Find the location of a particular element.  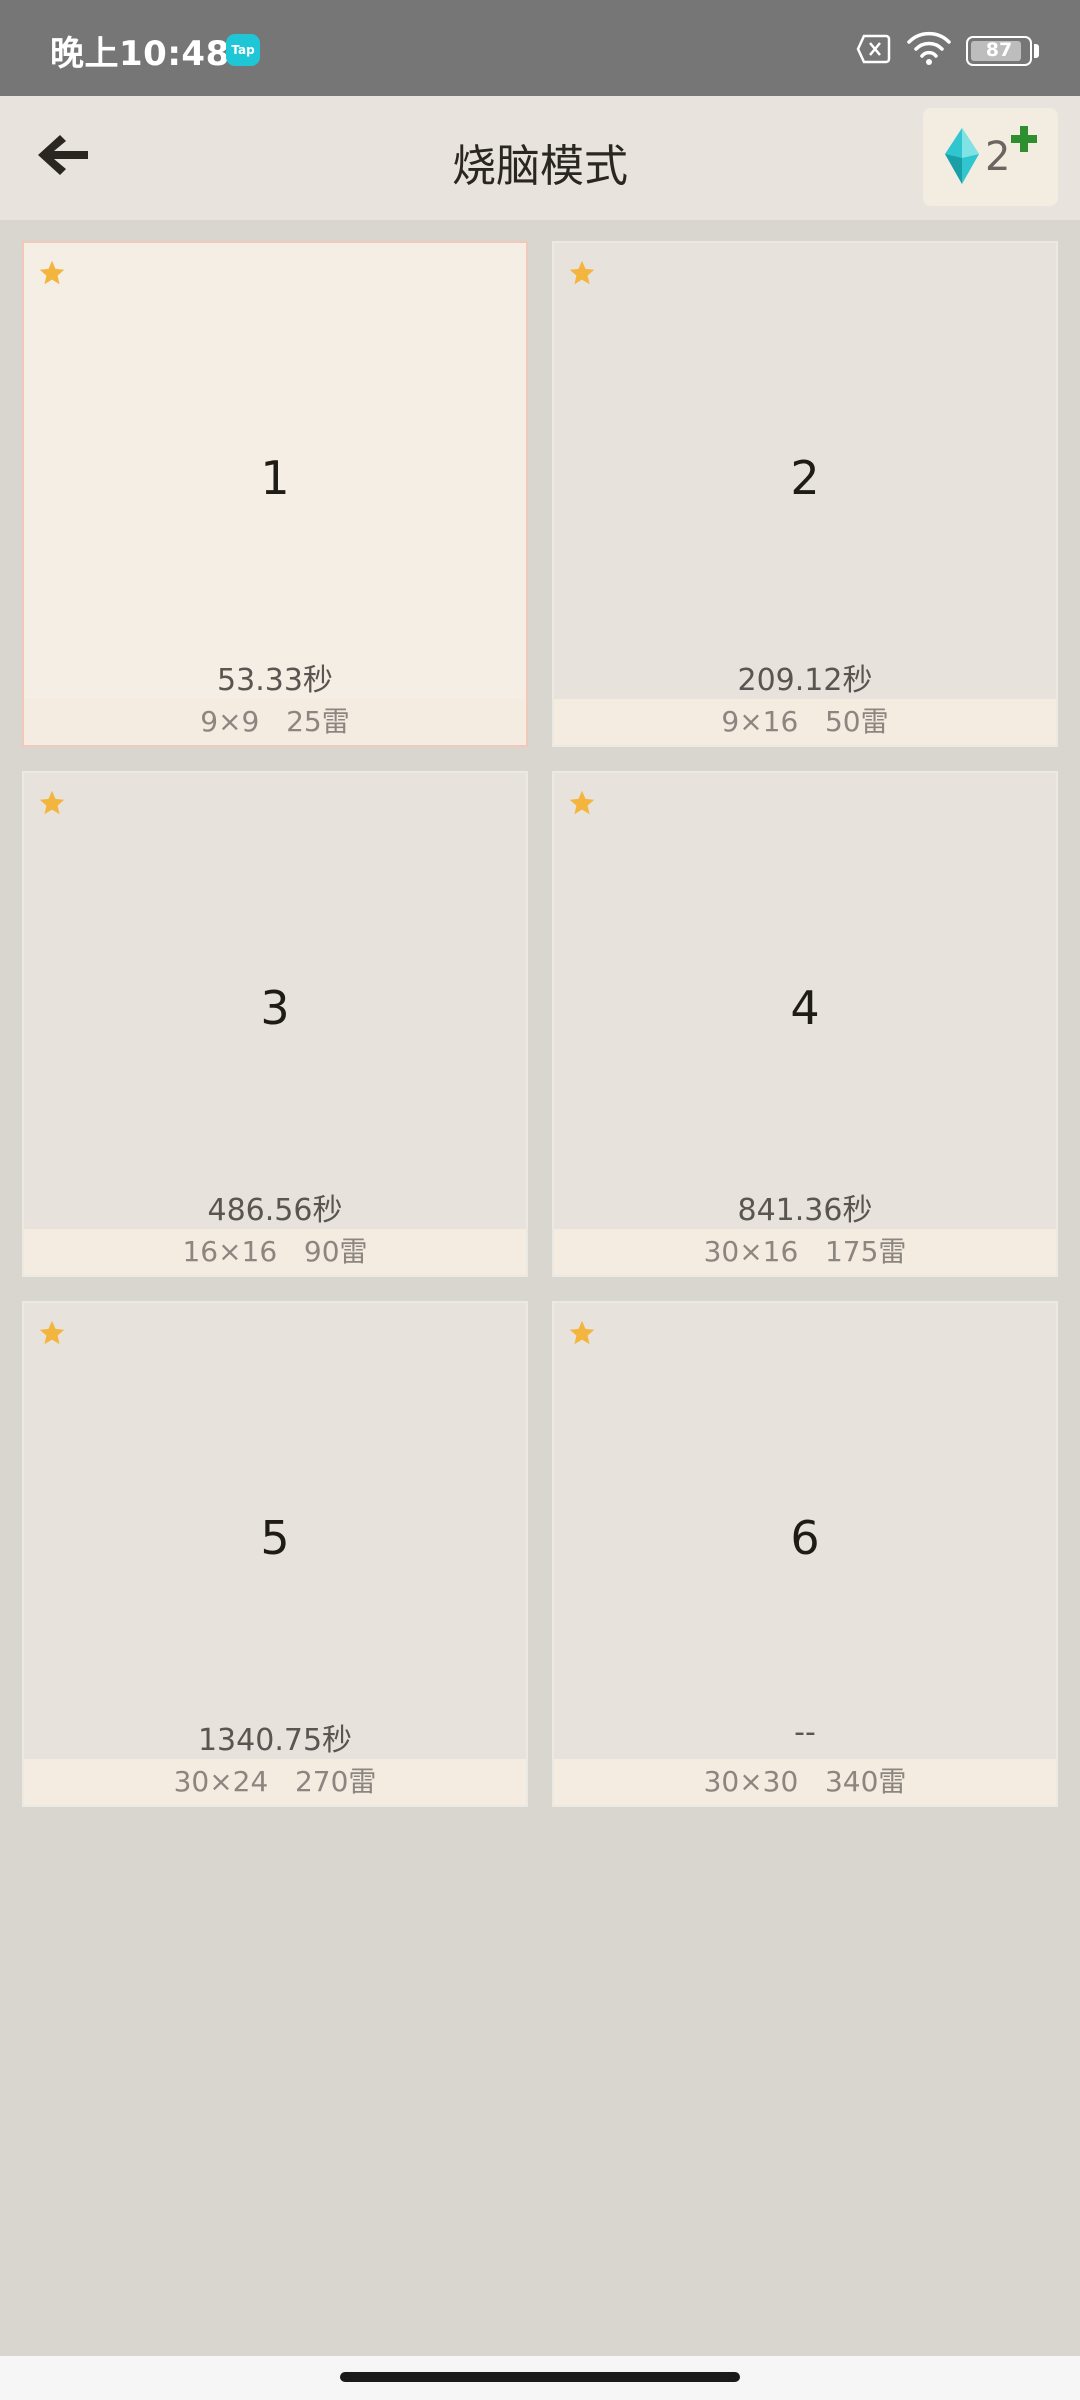

level-card-6: 6 -- 30×30 340雷 is located at coordinates (805, 1554).